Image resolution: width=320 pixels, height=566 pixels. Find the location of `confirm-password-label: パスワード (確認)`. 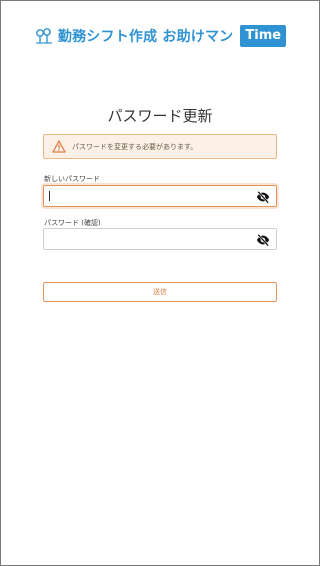

confirm-password-label: パスワード (確認) is located at coordinates (72, 223).